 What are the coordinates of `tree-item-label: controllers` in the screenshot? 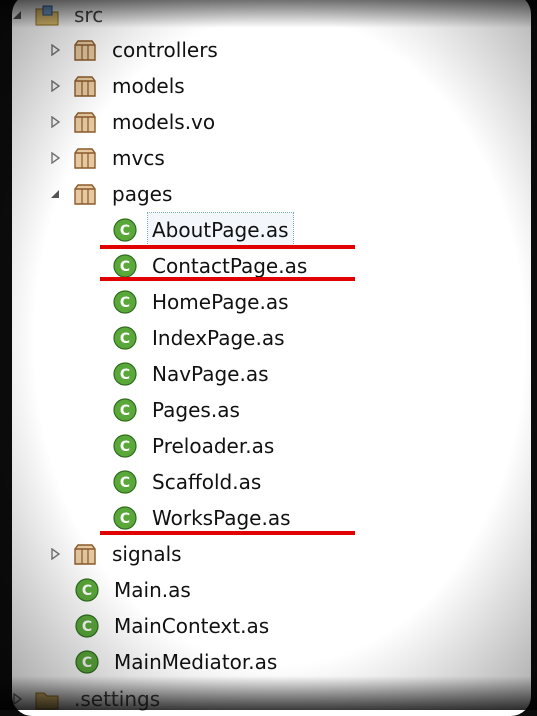 It's located at (165, 50).